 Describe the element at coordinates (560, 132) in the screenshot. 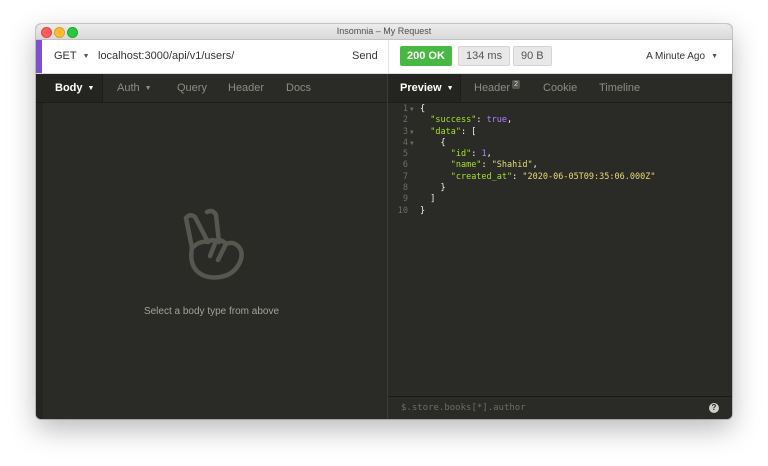

I see `code-line: 3 ▼ "data": [` at that location.